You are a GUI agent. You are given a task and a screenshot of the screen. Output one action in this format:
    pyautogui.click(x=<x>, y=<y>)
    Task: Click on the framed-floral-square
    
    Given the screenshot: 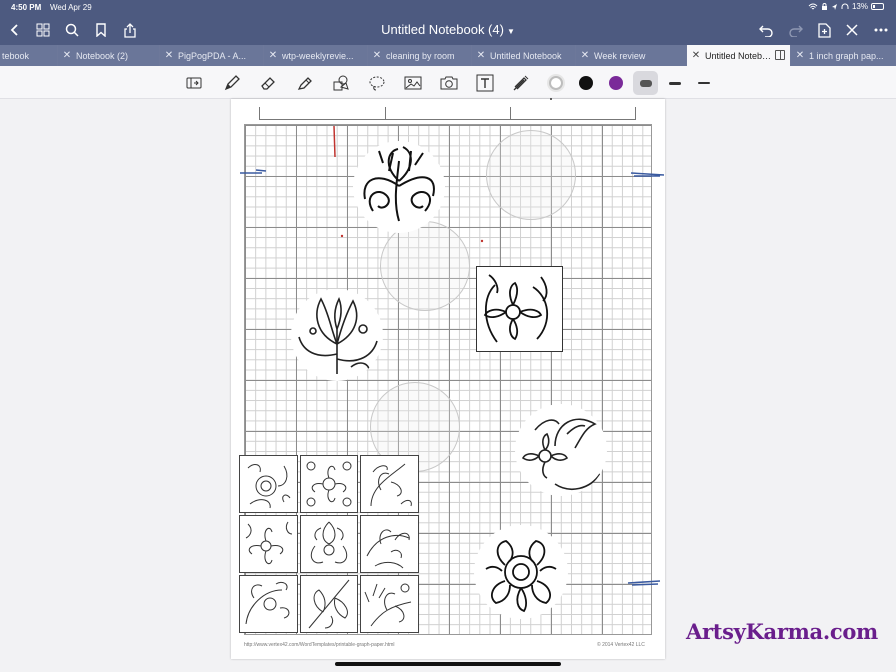 What is the action you would take?
    pyautogui.click(x=519, y=309)
    